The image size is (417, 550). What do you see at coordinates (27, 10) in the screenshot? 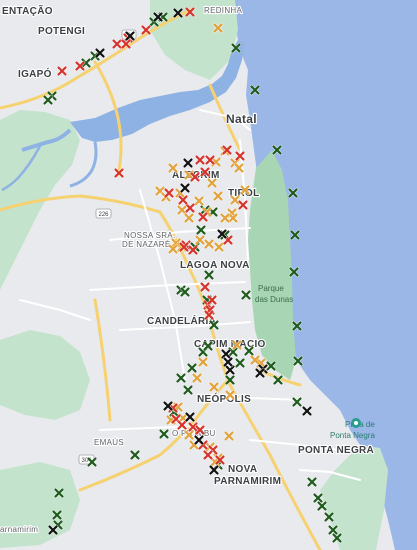
I see `label-top-left: ENTAÇÃO` at bounding box center [27, 10].